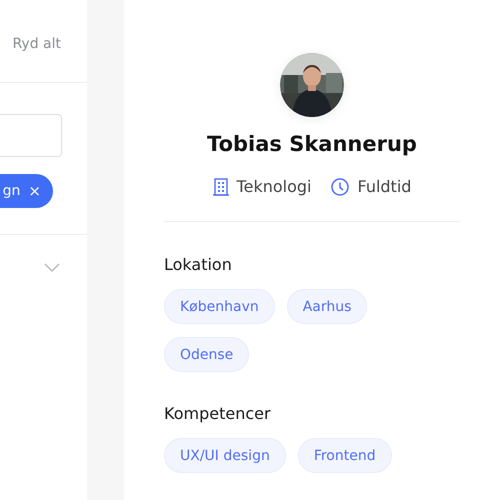 This screenshot has height=500, width=500. Describe the element at coordinates (384, 186) in the screenshot. I see `employment-label: Fuldtid` at that location.